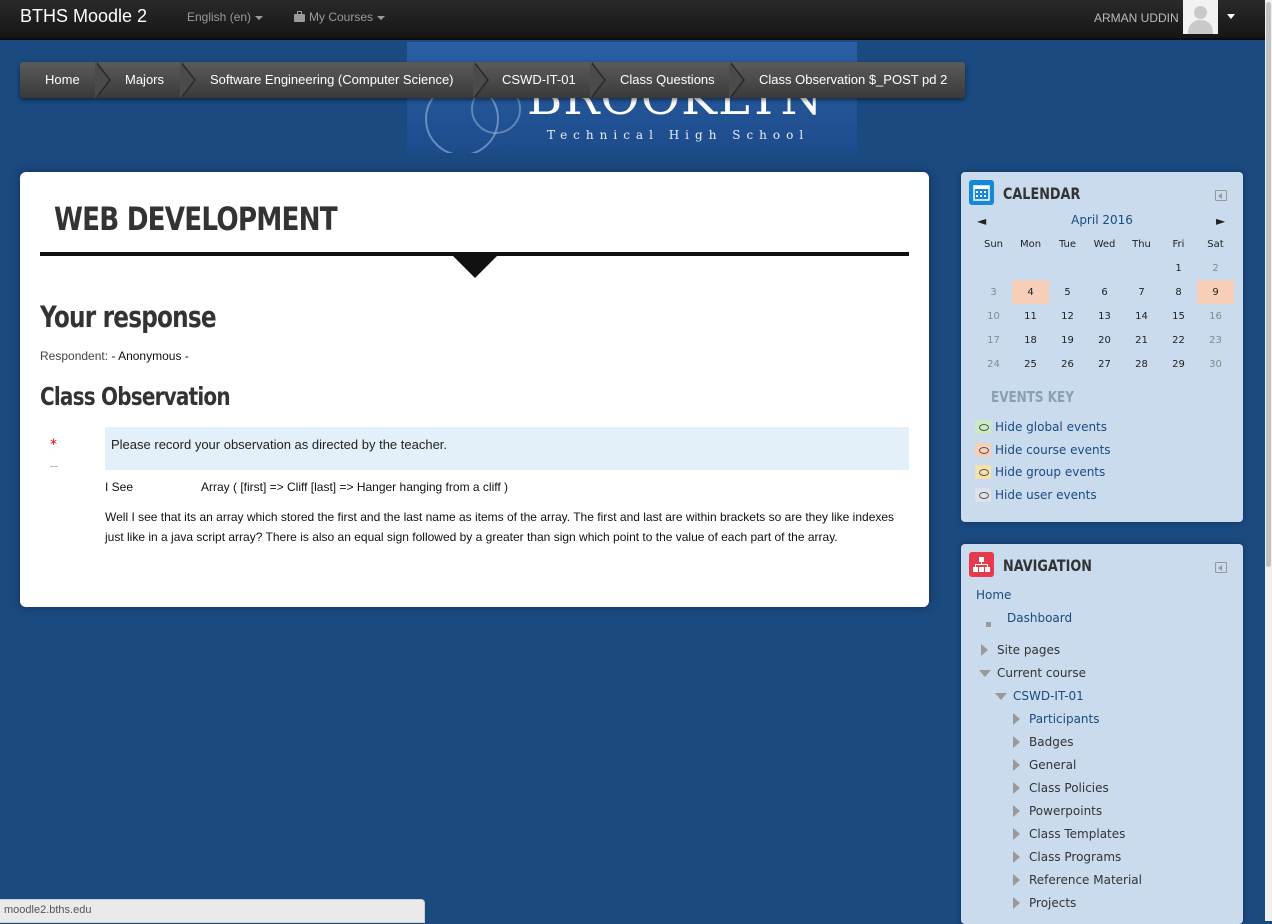 Image resolution: width=1272 pixels, height=924 pixels. What do you see at coordinates (1200, 17) in the screenshot?
I see `avatar` at bounding box center [1200, 17].